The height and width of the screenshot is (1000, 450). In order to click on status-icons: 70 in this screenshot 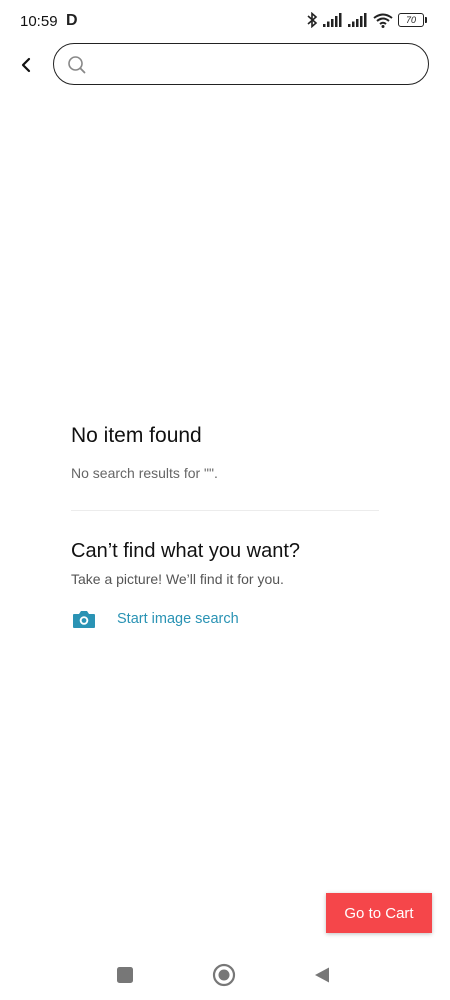, I will do `click(366, 20)`.